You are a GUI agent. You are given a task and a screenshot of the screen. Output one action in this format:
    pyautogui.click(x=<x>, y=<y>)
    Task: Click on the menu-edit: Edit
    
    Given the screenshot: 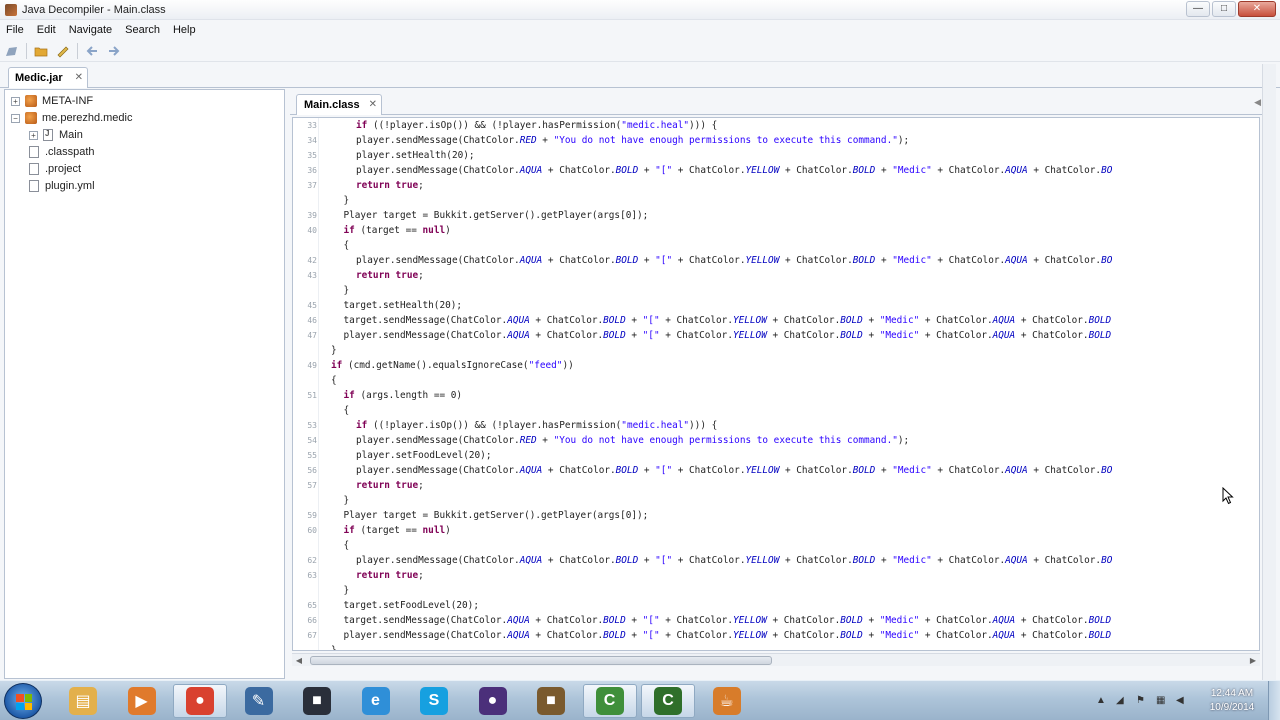 What is the action you would take?
    pyautogui.click(x=46, y=30)
    